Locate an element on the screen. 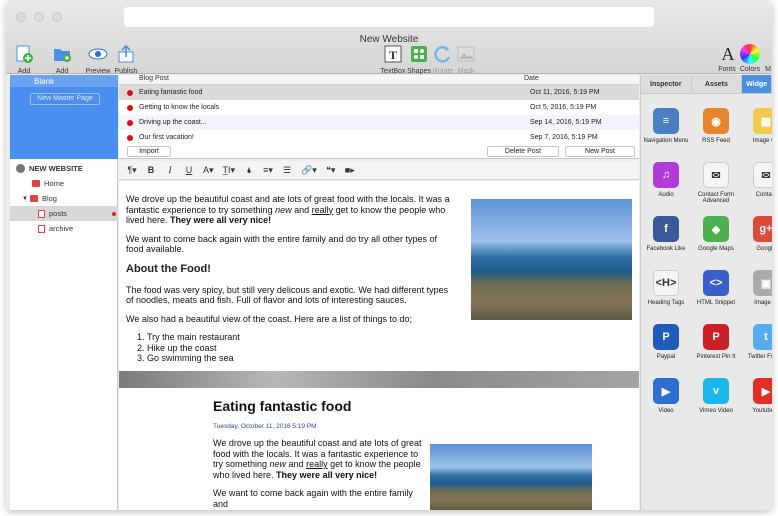 The height and width of the screenshot is (516, 778). tree-item-blog: ▼ Blog is located at coordinates (64, 198).